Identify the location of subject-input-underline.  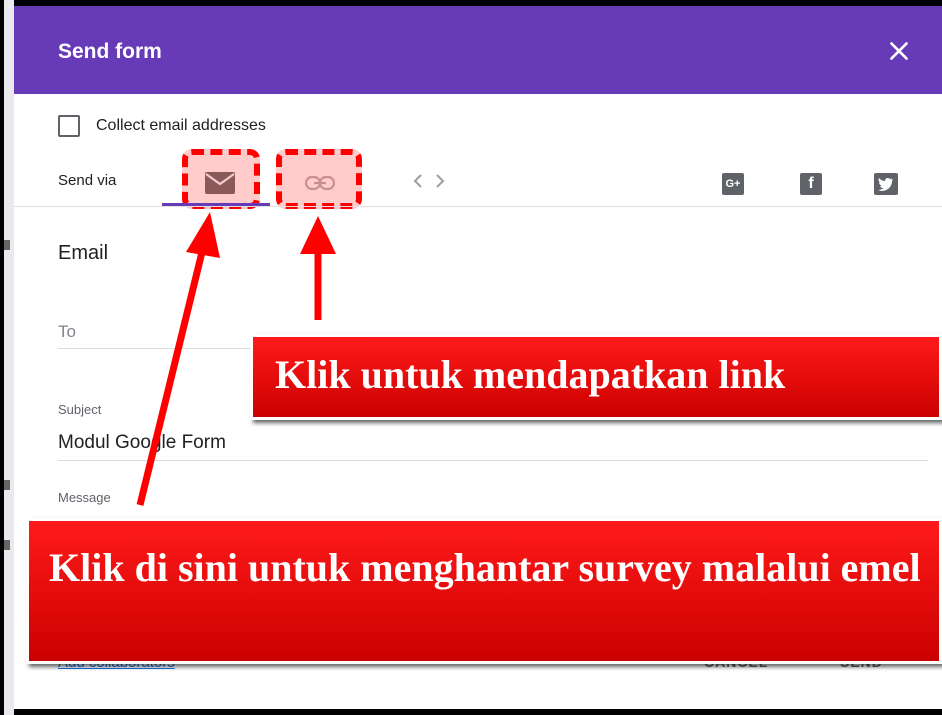
(493, 460).